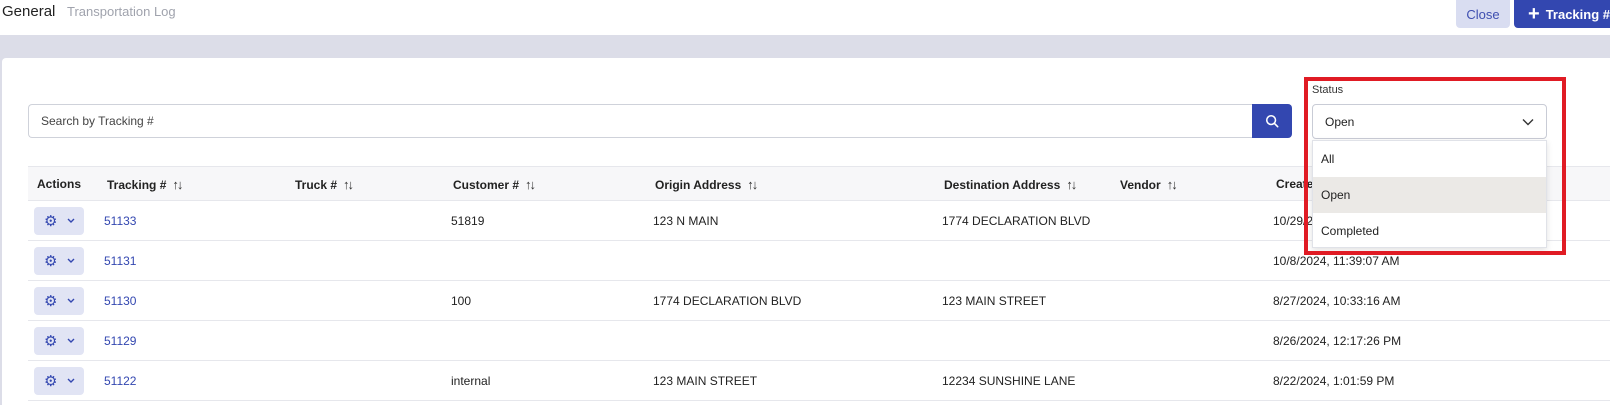  I want to click on status-dropdown-menu: All Open Completed, so click(1429, 194).